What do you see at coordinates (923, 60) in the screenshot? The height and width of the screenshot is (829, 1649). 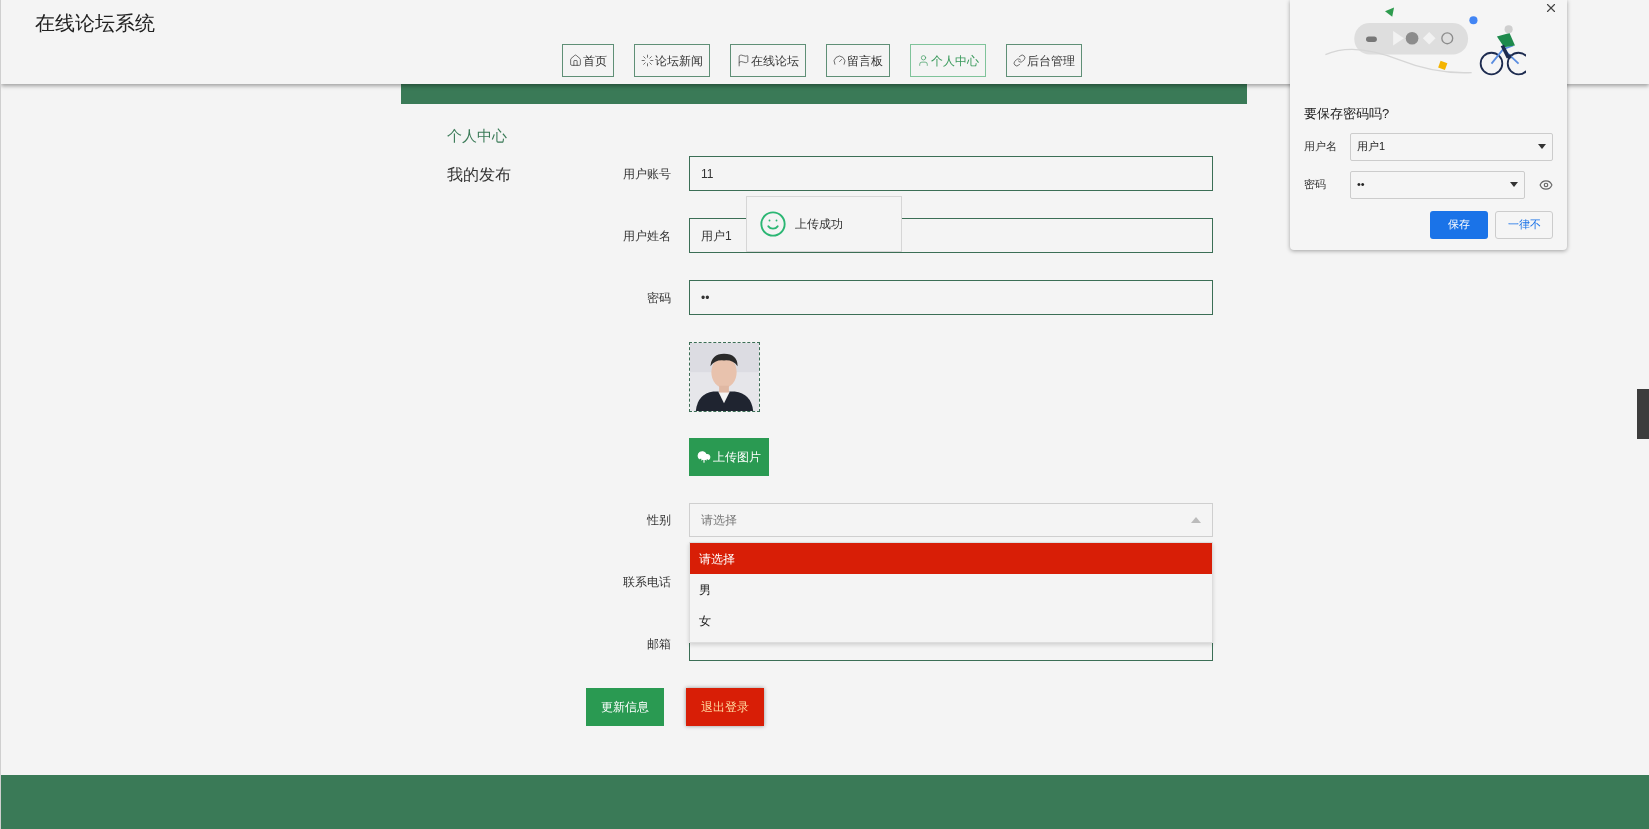 I see `user-icon` at bounding box center [923, 60].